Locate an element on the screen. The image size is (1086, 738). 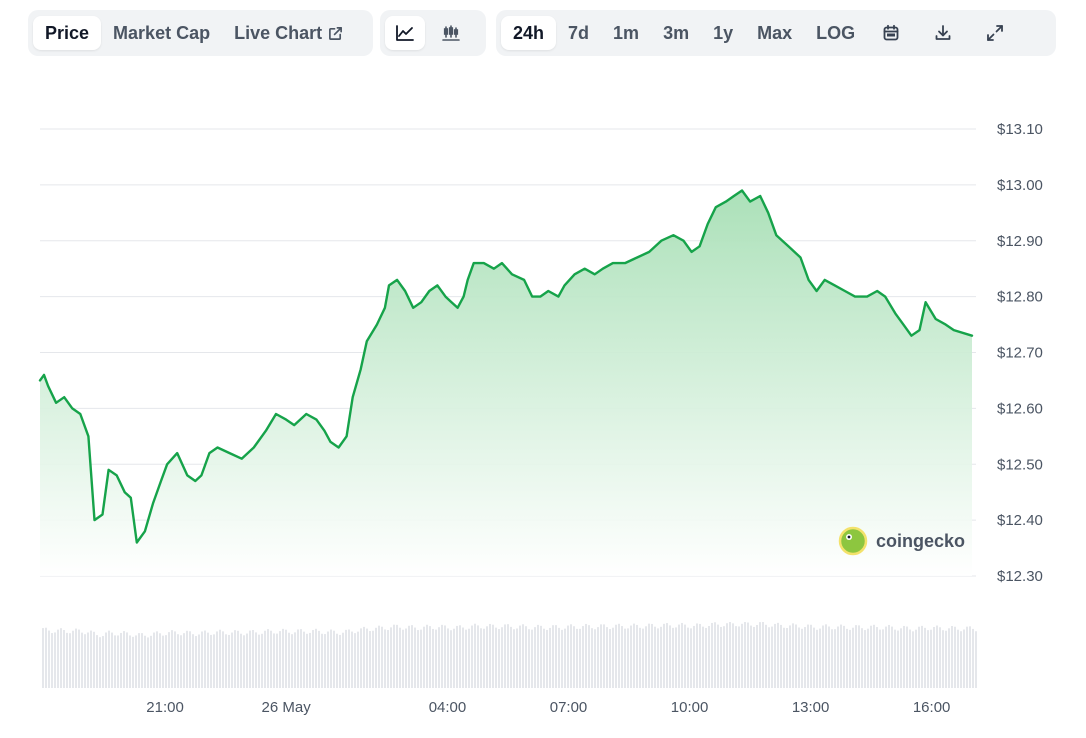
y-tick-label: $13.10 is located at coordinates (1020, 129).